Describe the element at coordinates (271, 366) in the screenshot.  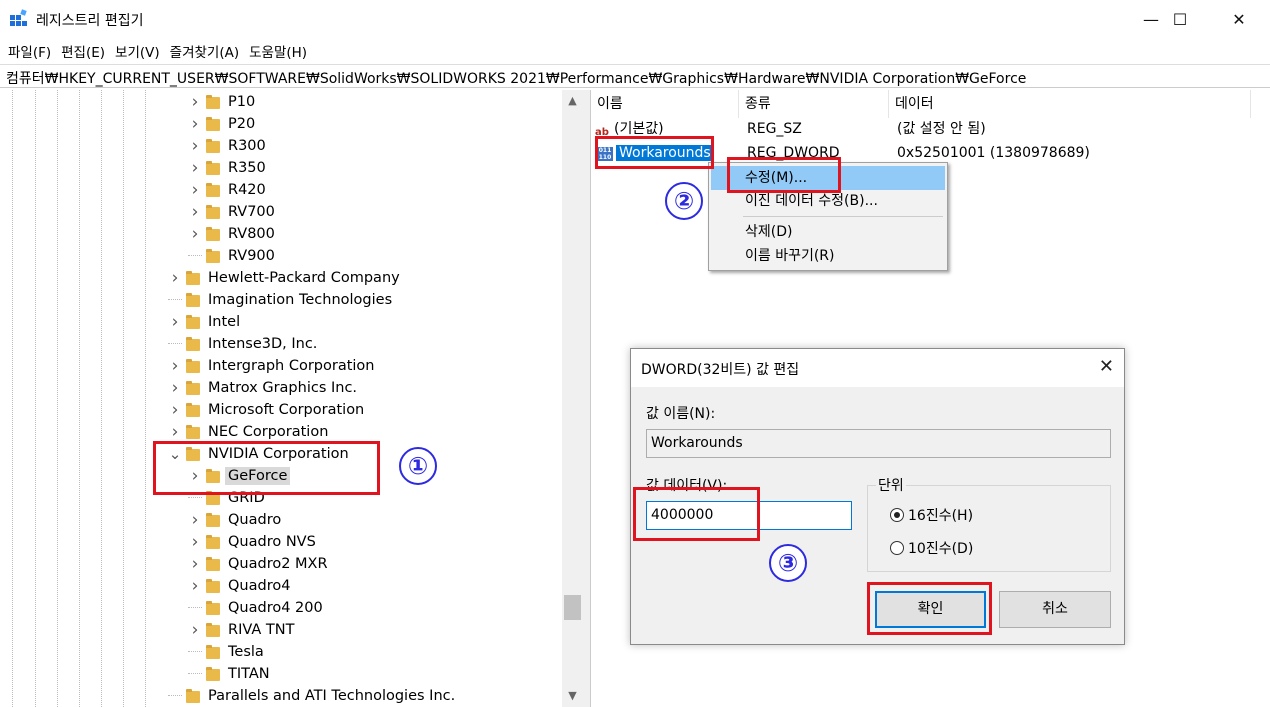
I see `tree-item: › Intergraph Corporation` at that location.